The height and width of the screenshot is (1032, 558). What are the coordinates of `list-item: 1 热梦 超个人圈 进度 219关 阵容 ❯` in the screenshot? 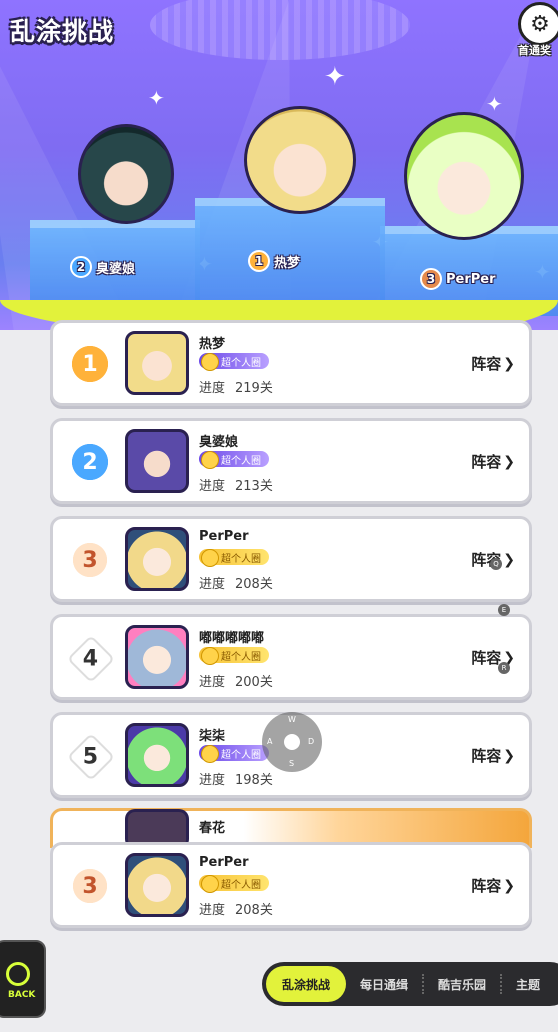 It's located at (291, 363).